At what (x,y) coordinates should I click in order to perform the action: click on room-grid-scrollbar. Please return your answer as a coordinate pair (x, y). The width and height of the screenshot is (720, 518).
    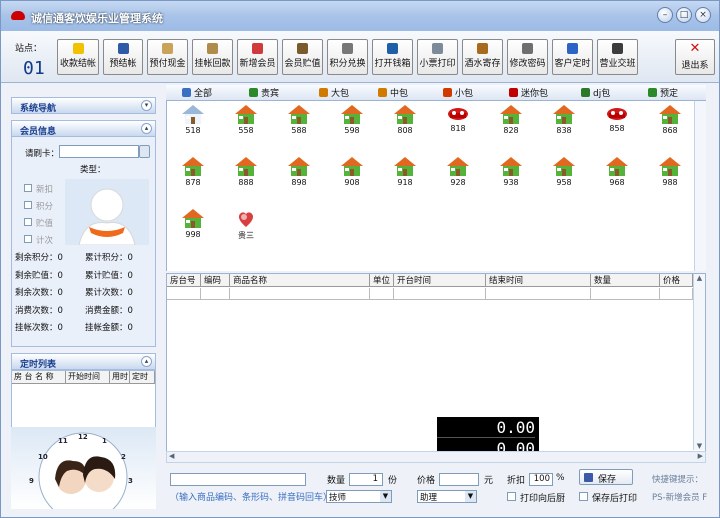
    Looking at the image, I should click on (700, 186).